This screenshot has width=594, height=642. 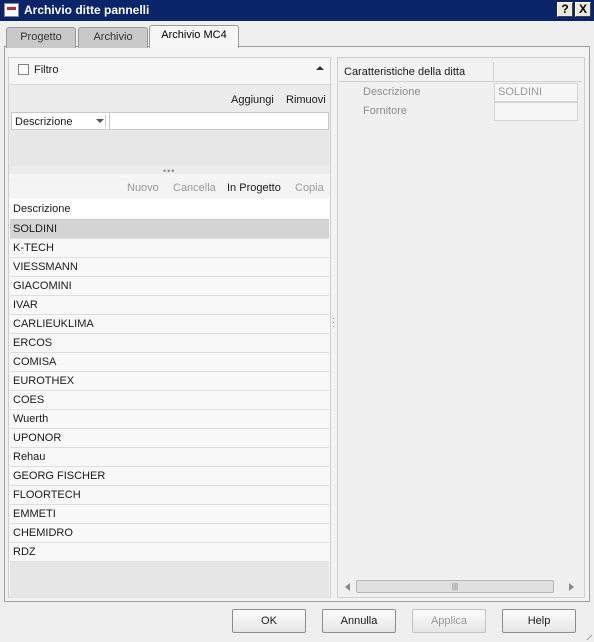 What do you see at coordinates (583, 9) in the screenshot?
I see `close-icon: X` at bounding box center [583, 9].